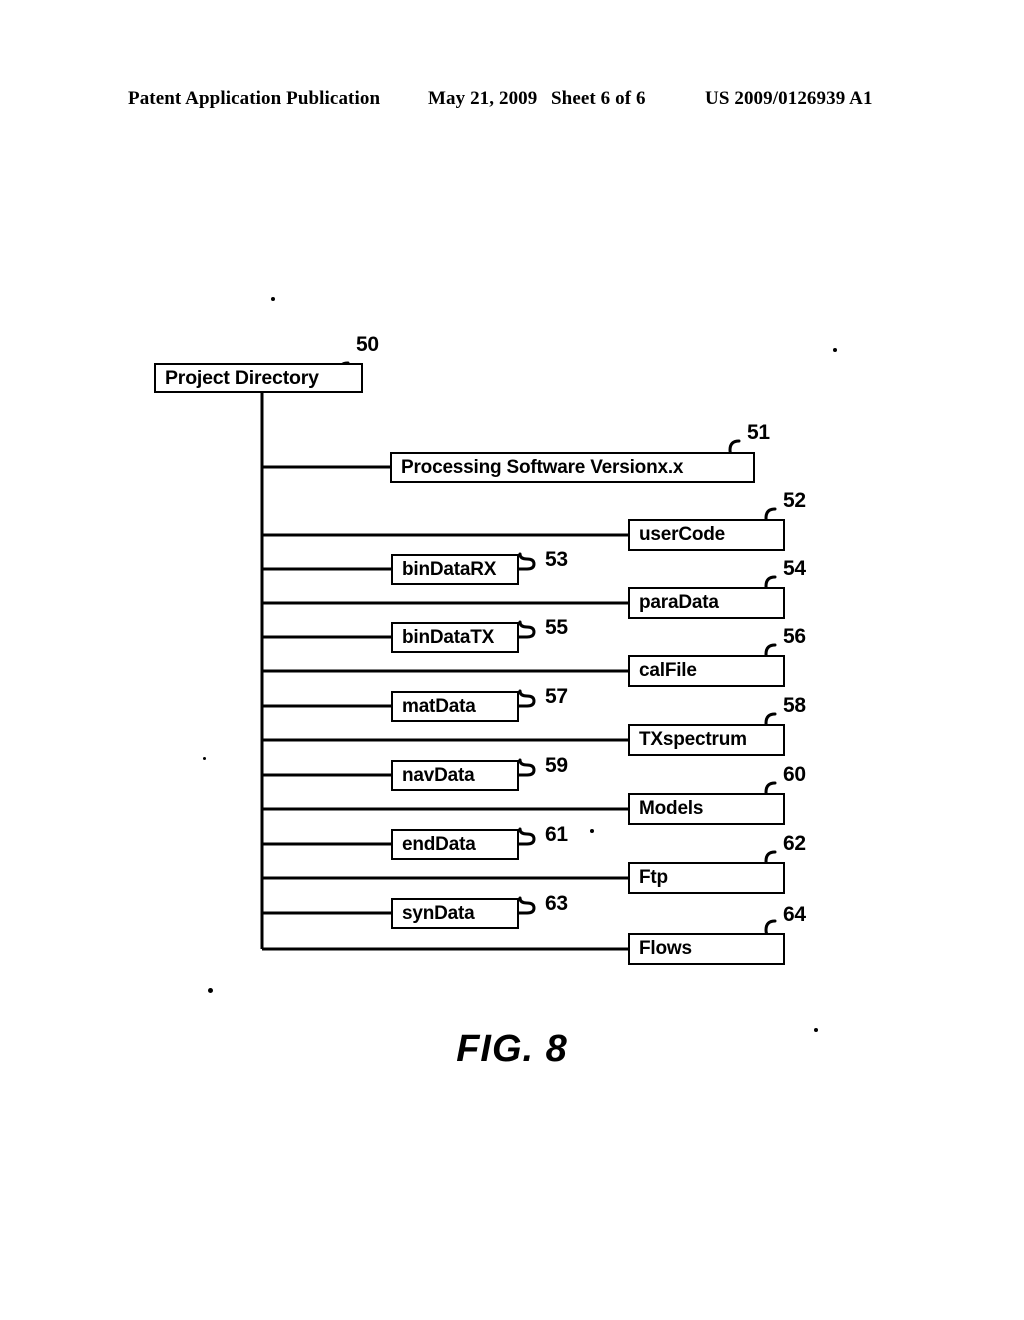  I want to click on node-label: paraData, so click(679, 602).